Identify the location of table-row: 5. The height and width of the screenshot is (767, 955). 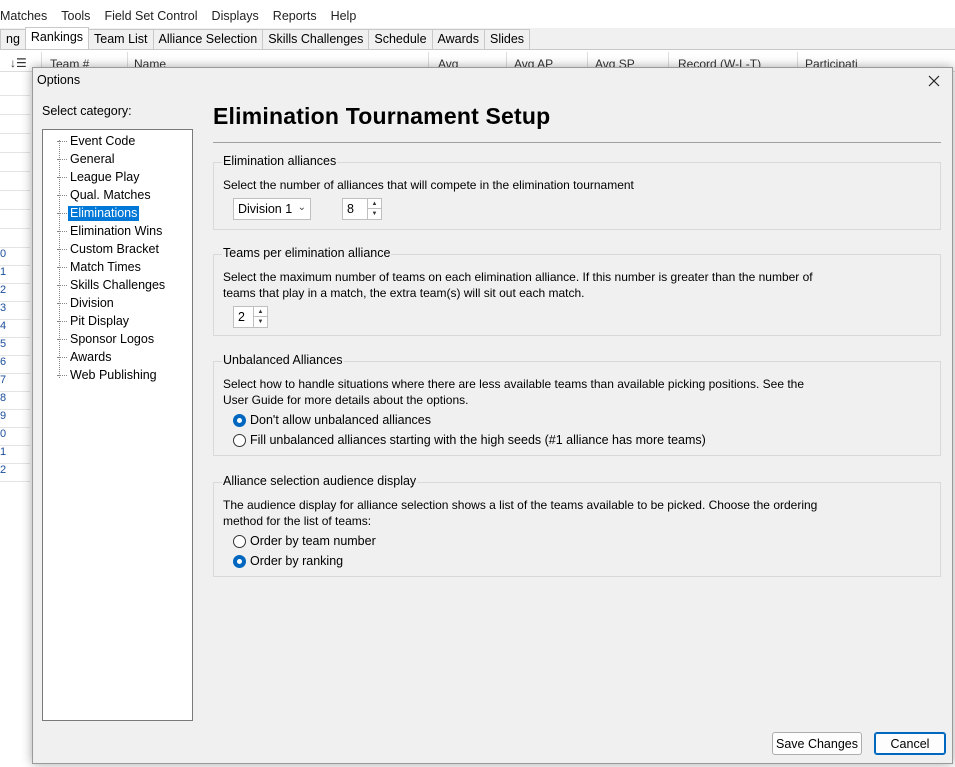
(15, 347).